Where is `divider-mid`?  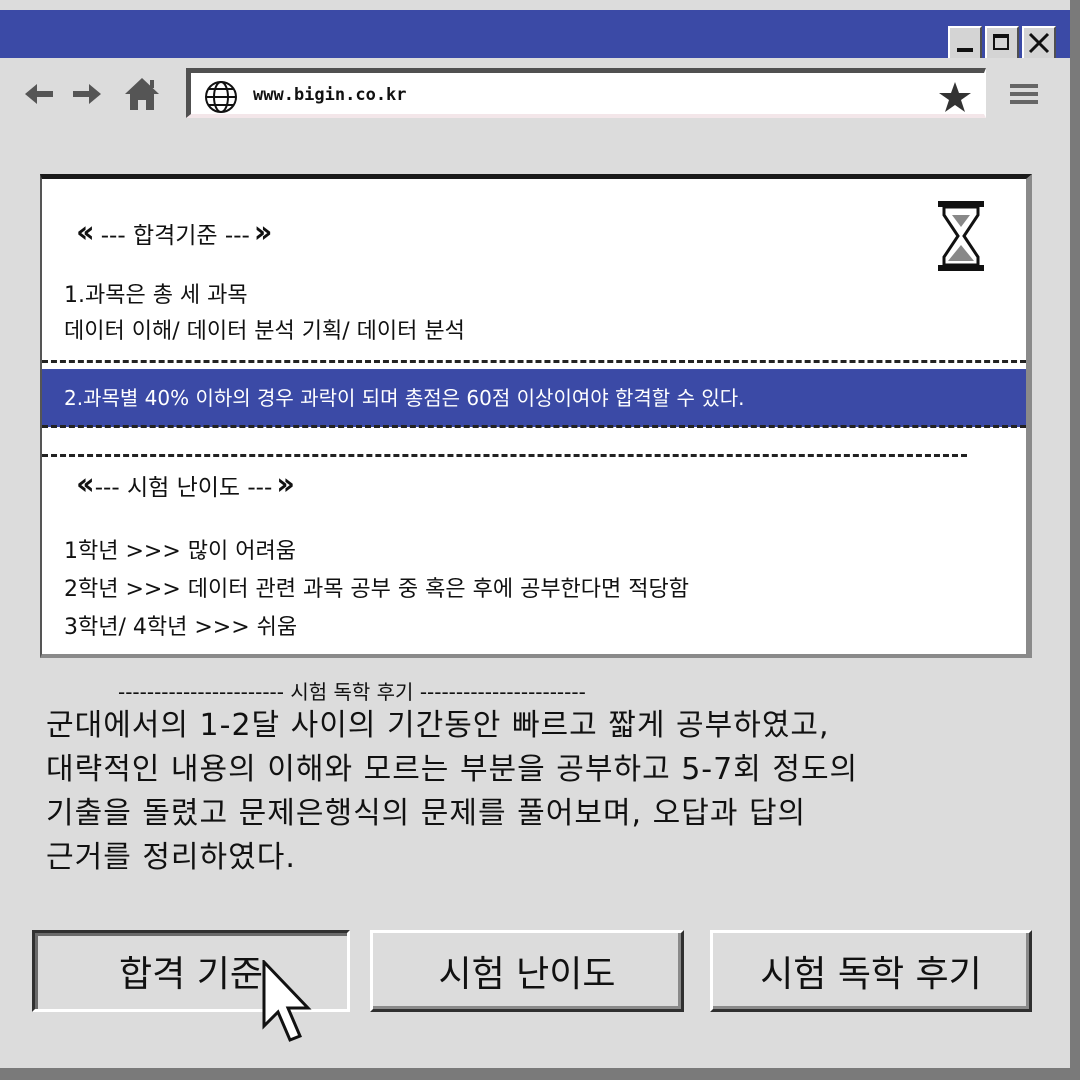 divider-mid is located at coordinates (534, 426).